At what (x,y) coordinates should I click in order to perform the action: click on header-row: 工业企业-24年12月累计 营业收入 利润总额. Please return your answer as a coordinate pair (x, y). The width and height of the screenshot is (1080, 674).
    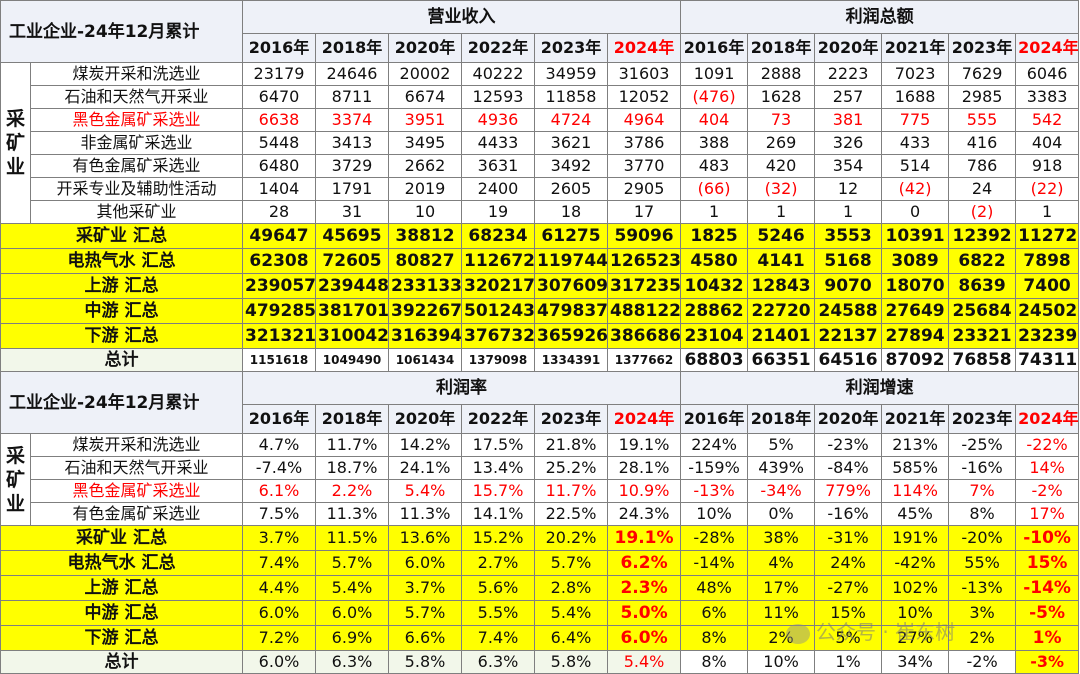
    Looking at the image, I should click on (540, 31).